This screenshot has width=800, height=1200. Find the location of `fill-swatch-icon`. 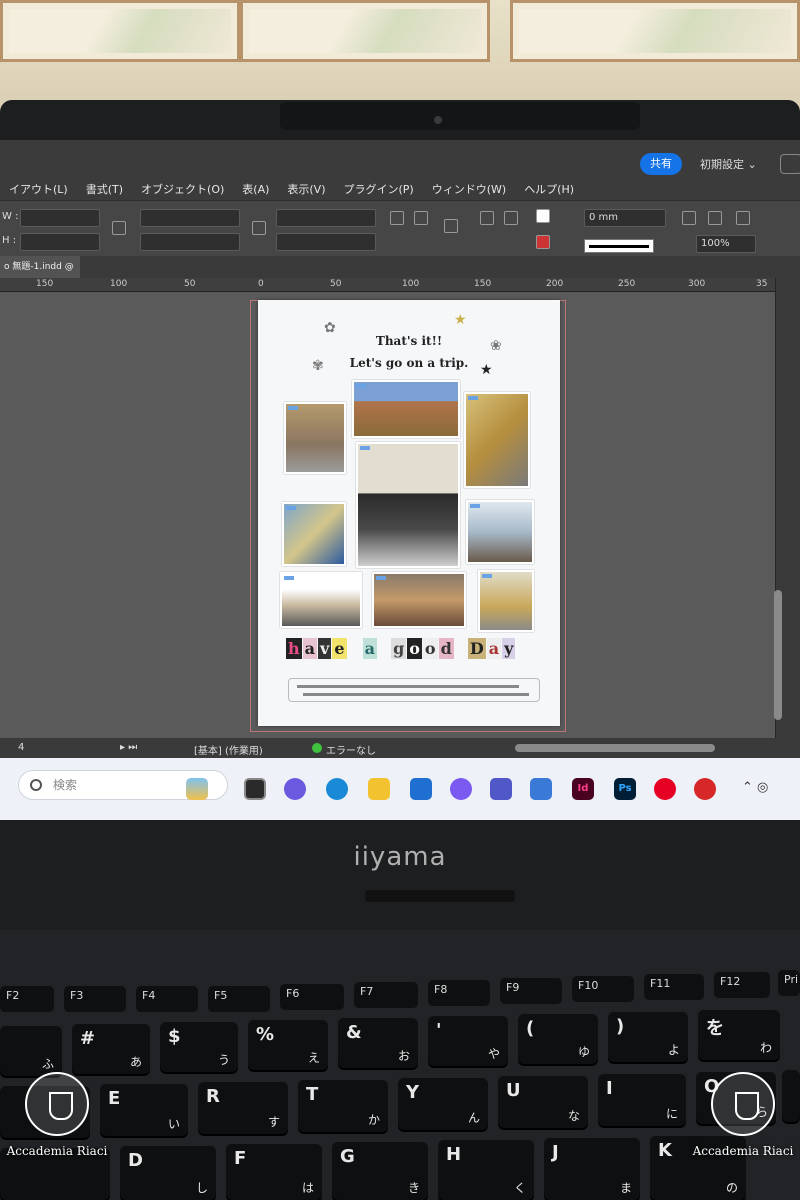

fill-swatch-icon is located at coordinates (543, 216).